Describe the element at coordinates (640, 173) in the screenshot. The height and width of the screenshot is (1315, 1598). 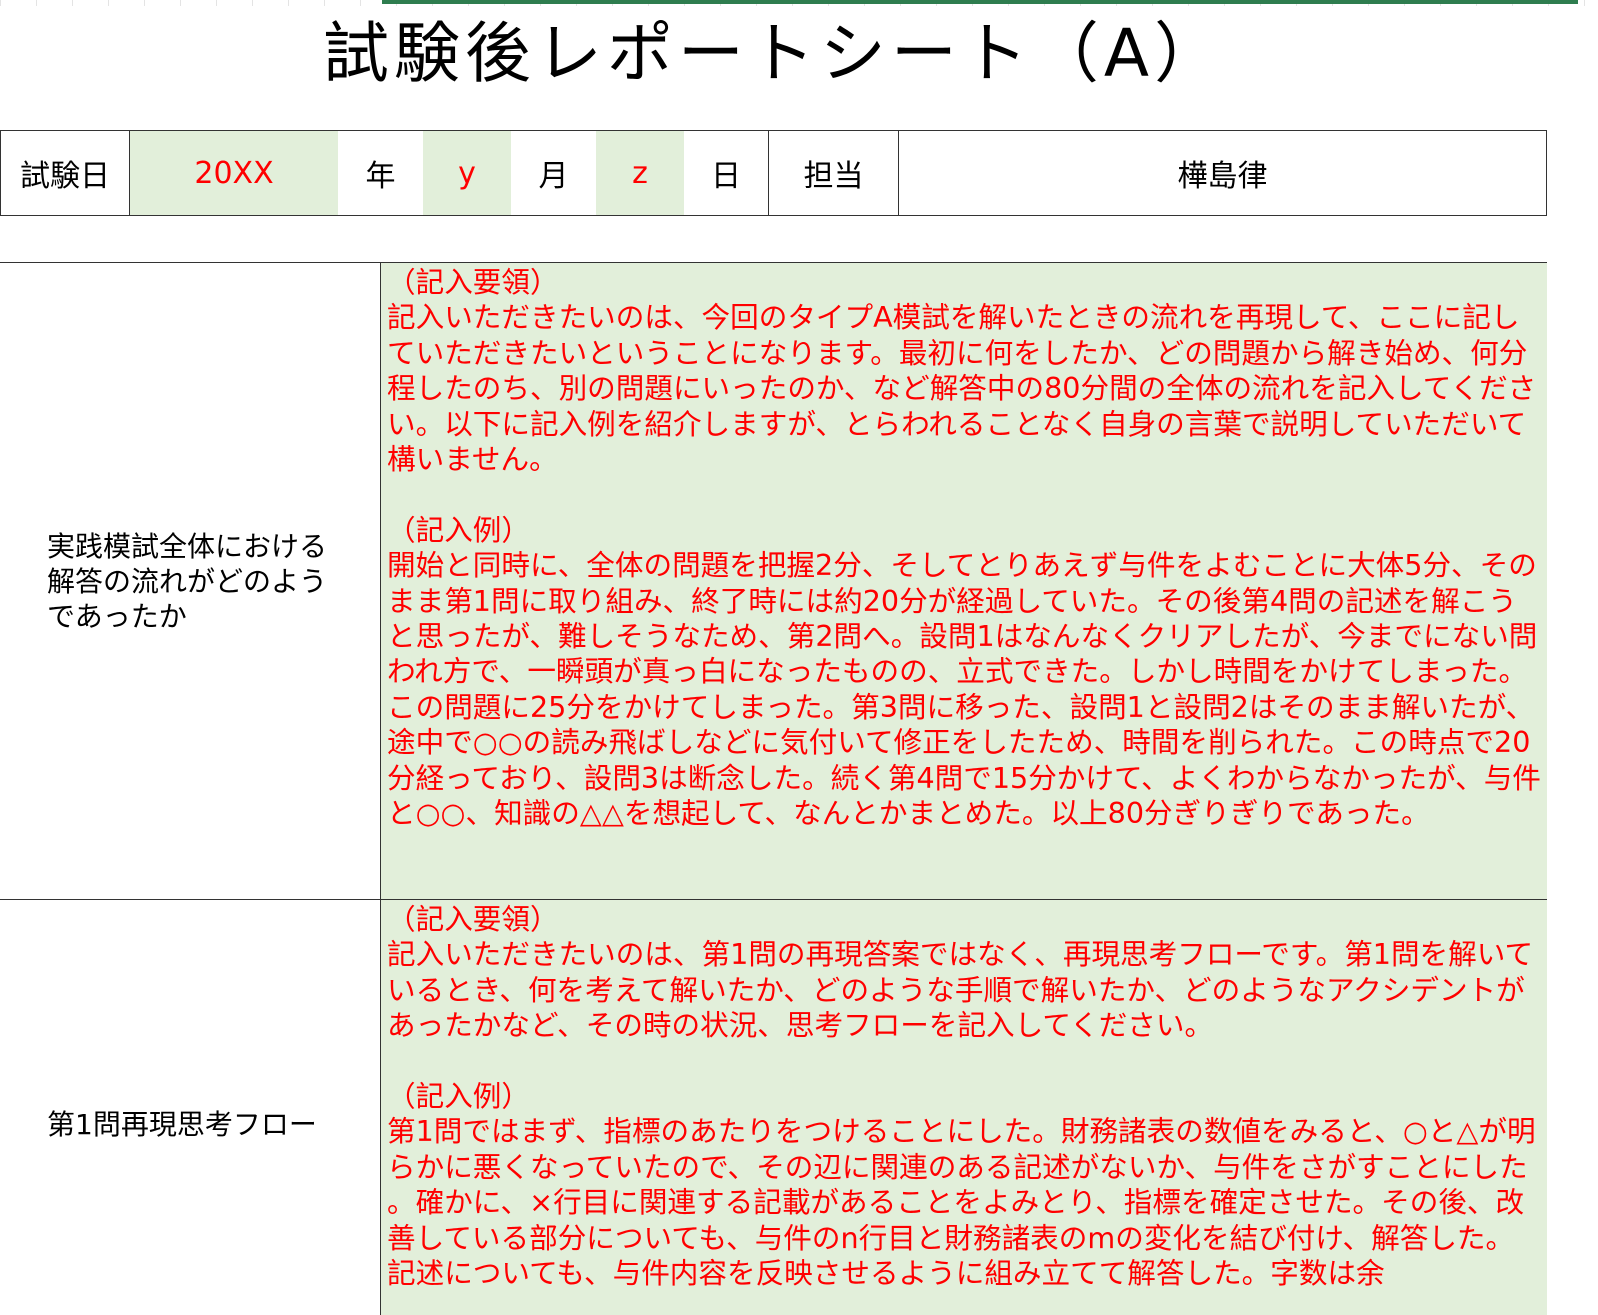
I see `exam-day-cell: z` at that location.